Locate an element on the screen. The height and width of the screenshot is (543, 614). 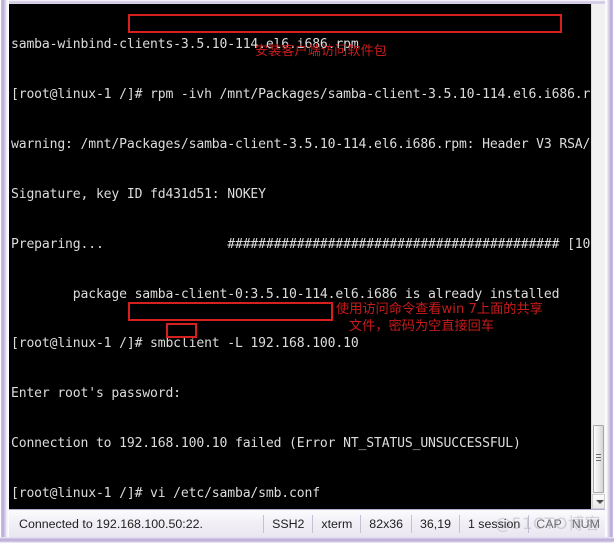
terminal-line: Signature, key ID fd431d51: NOKEY is located at coordinates (138, 194).